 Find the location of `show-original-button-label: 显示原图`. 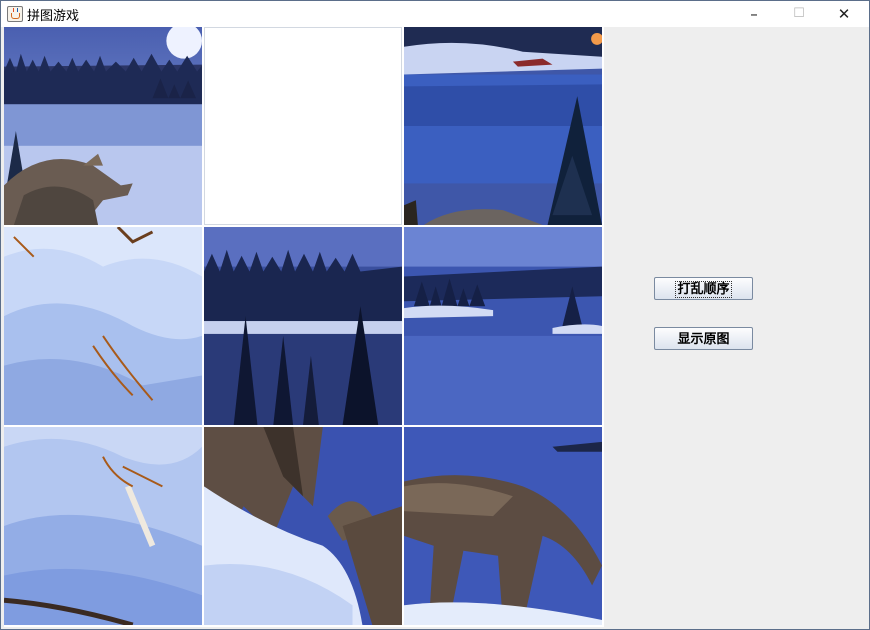

show-original-button-label: 显示原图 is located at coordinates (703, 339).